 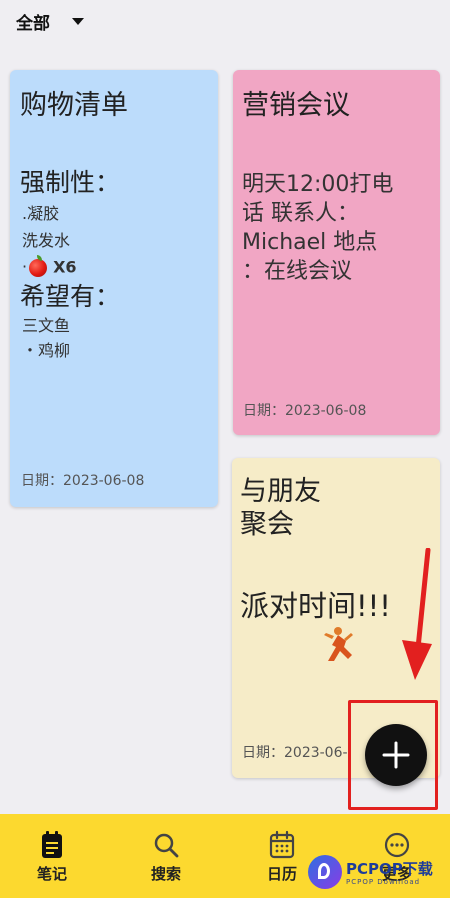 I want to click on watermark-text-block: PCPOP下载 PCPOP Download, so click(x=389, y=872).